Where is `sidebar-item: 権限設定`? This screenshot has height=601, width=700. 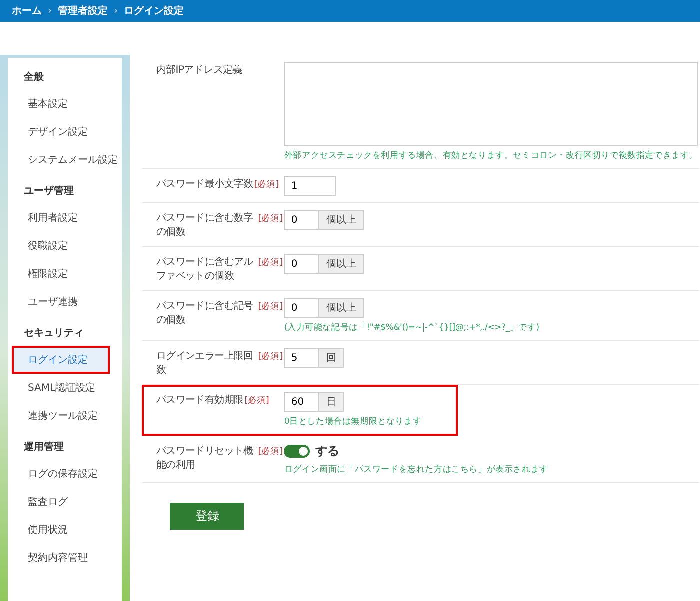 sidebar-item: 権限設定 is located at coordinates (67, 274).